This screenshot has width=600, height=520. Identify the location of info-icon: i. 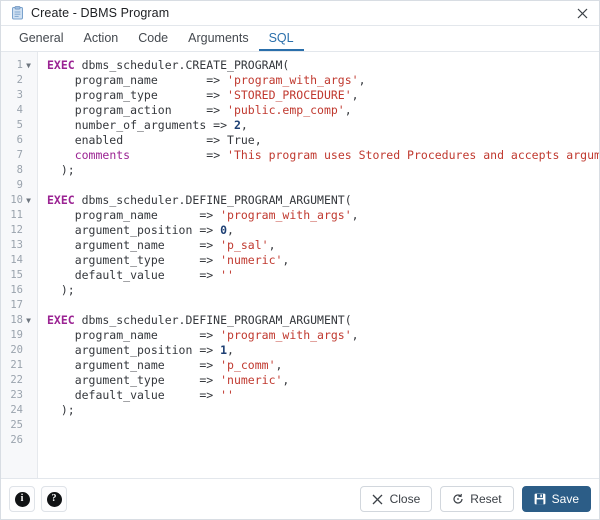
(22, 499).